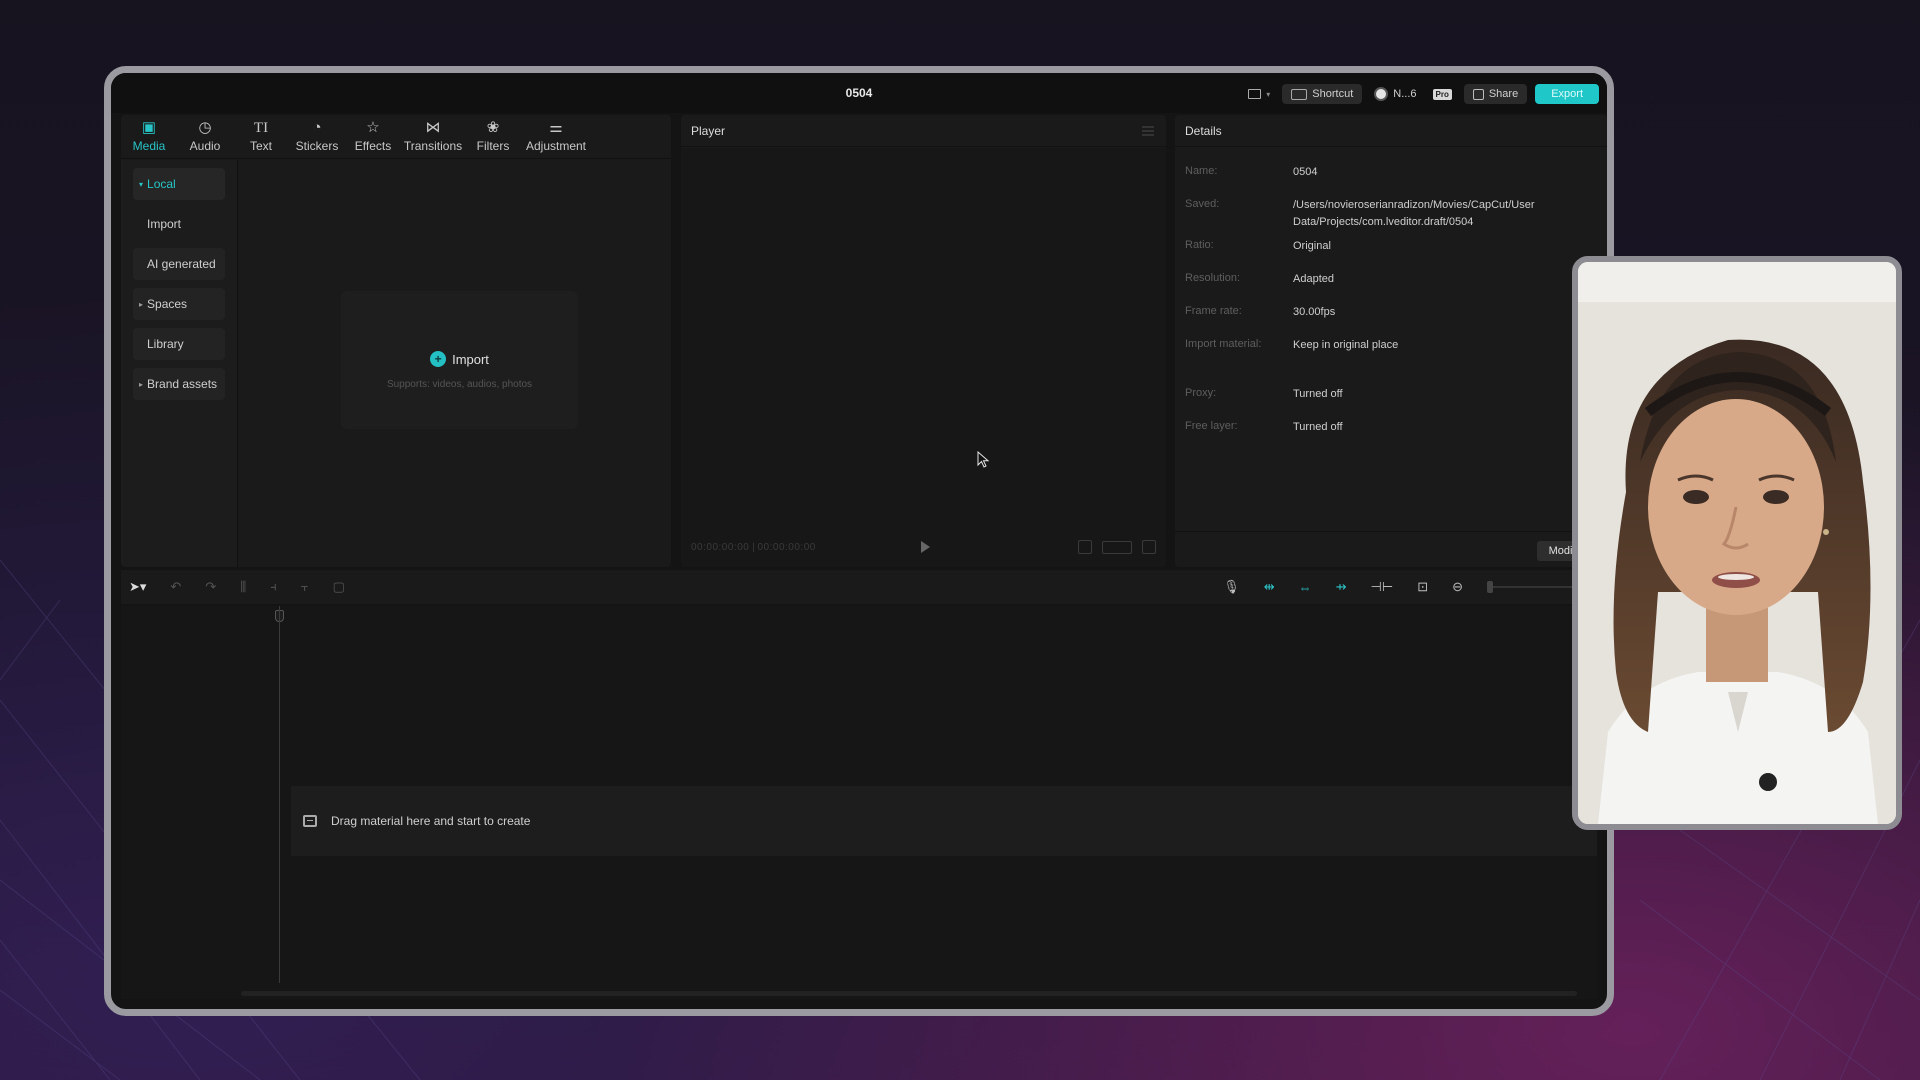 The width and height of the screenshot is (1920, 1080). I want to click on titlebar-actions: ▾ Shortcut N...6 Pro Share Export, so click(1421, 94).